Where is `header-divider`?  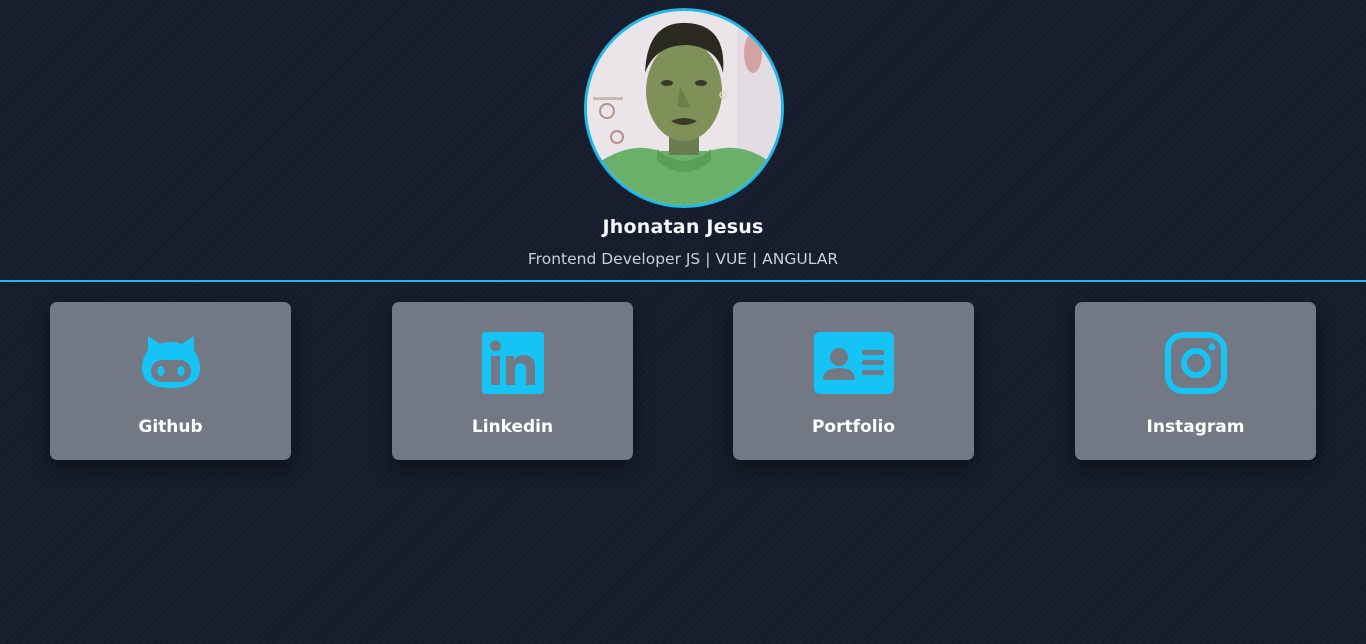
header-divider is located at coordinates (683, 281).